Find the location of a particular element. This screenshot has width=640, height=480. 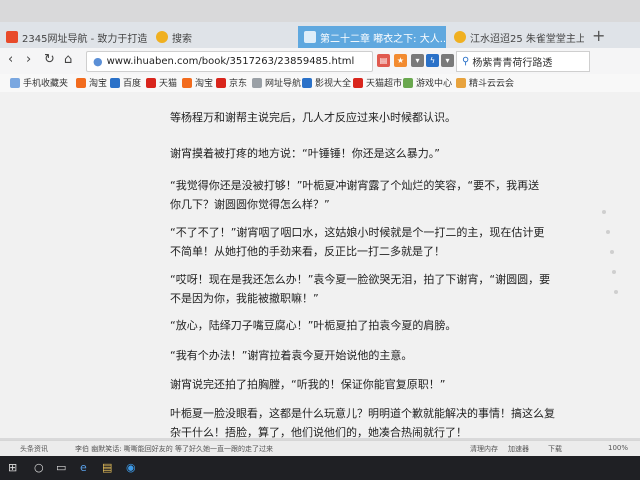

bookmark-label: 游戏中心 is located at coordinates (434, 84).